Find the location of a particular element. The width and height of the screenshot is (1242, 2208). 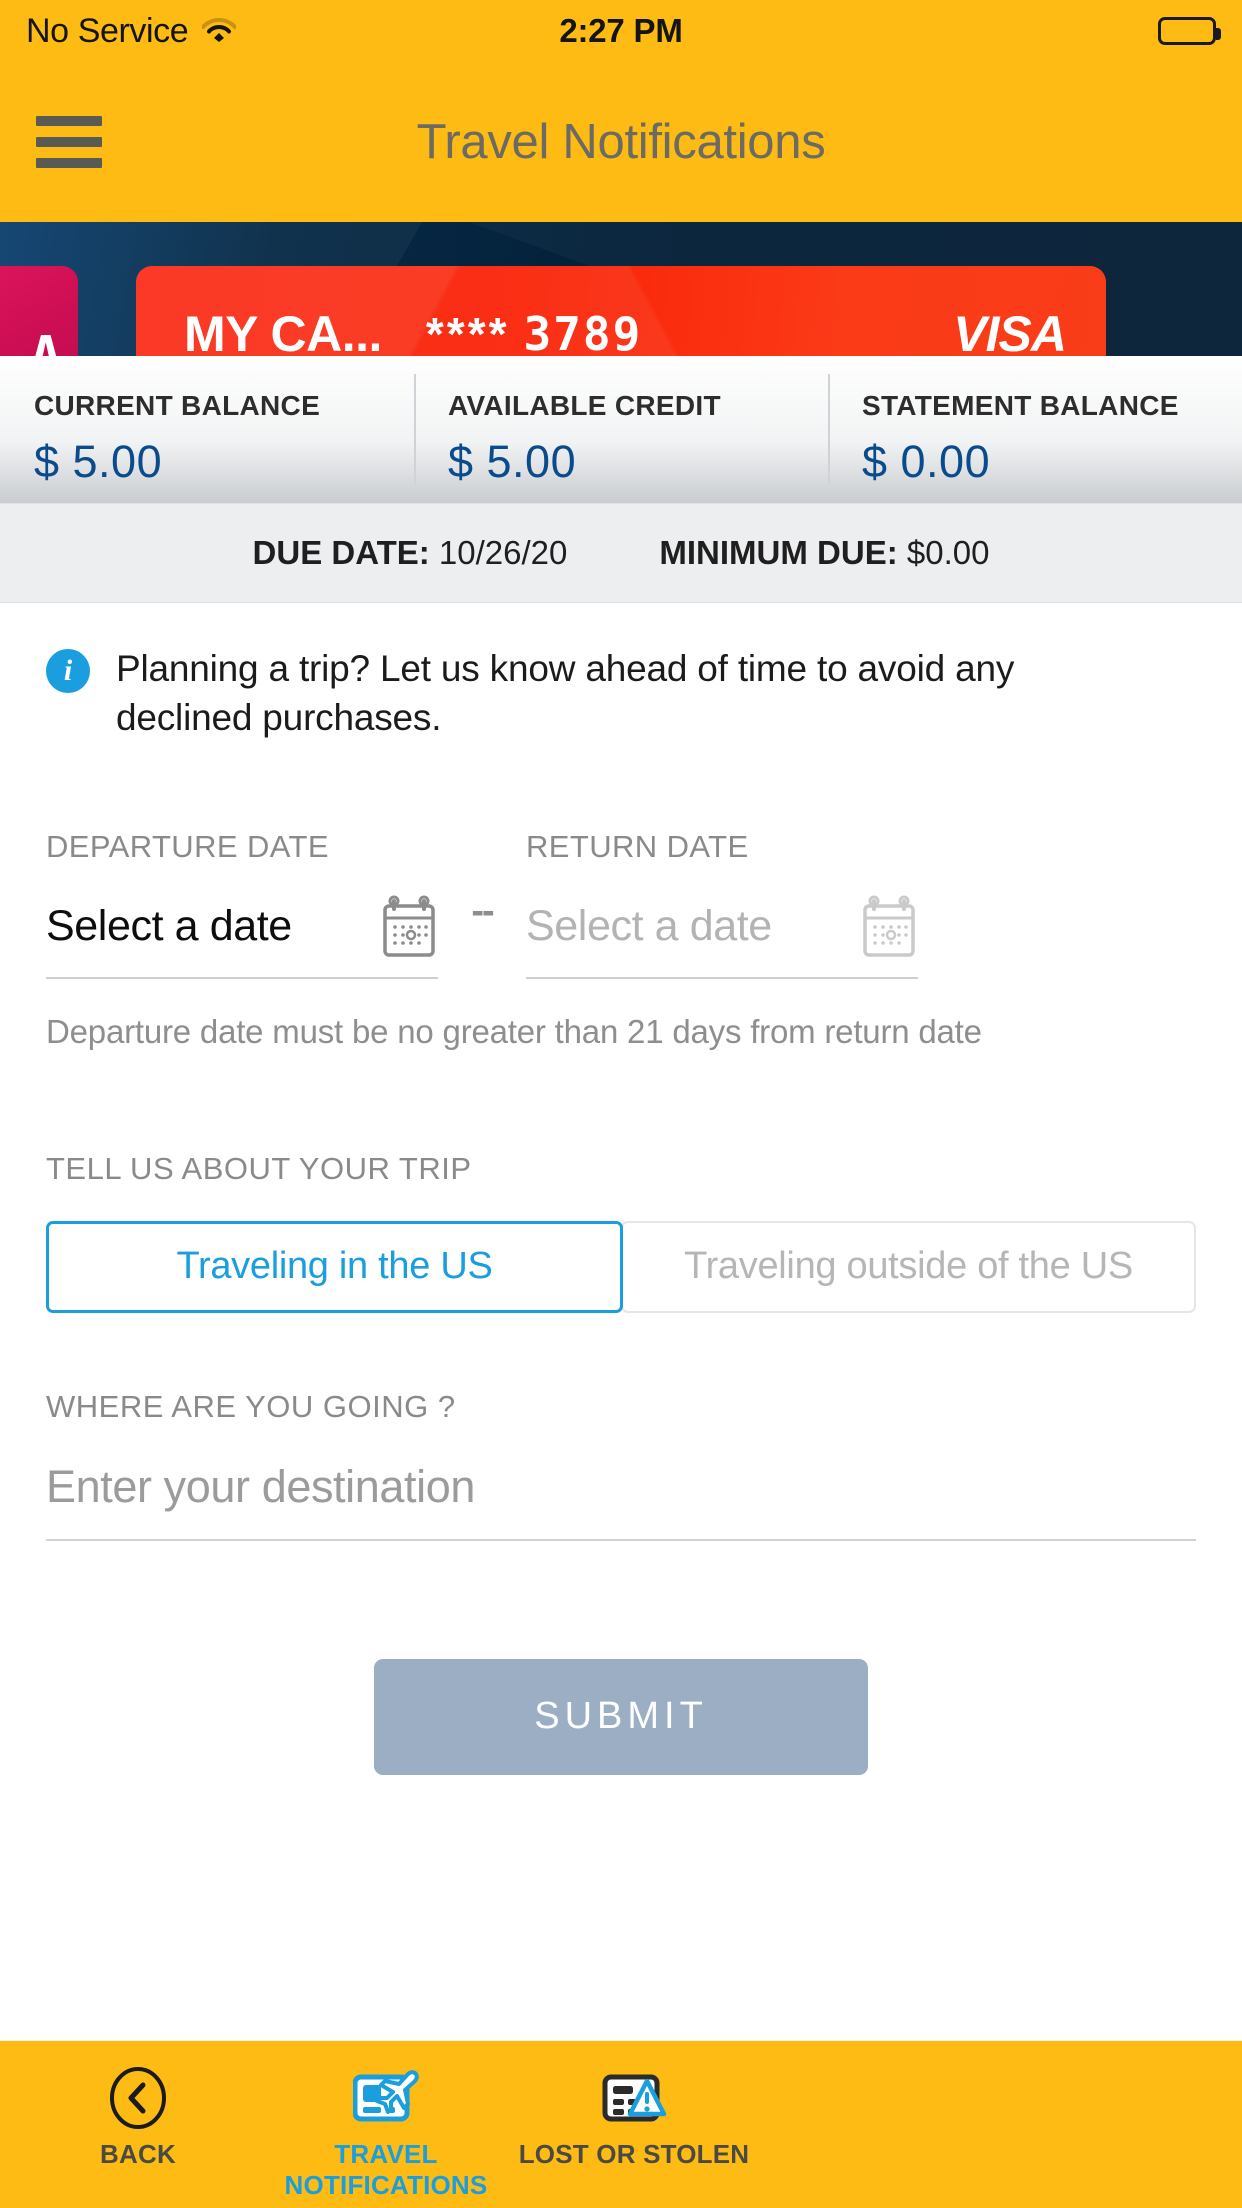

nav-item-lost-or-stolen-label: LOST OR STOLEN is located at coordinates (634, 2154).